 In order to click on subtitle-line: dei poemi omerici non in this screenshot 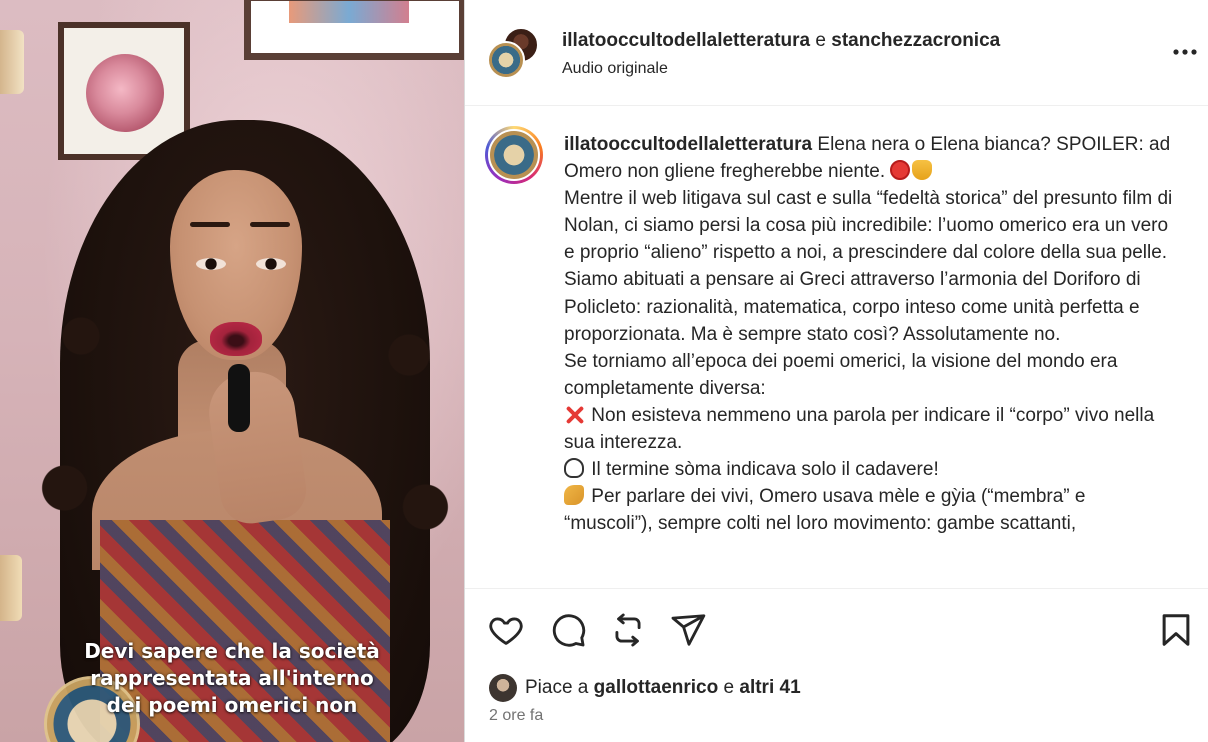, I will do `click(232, 705)`.